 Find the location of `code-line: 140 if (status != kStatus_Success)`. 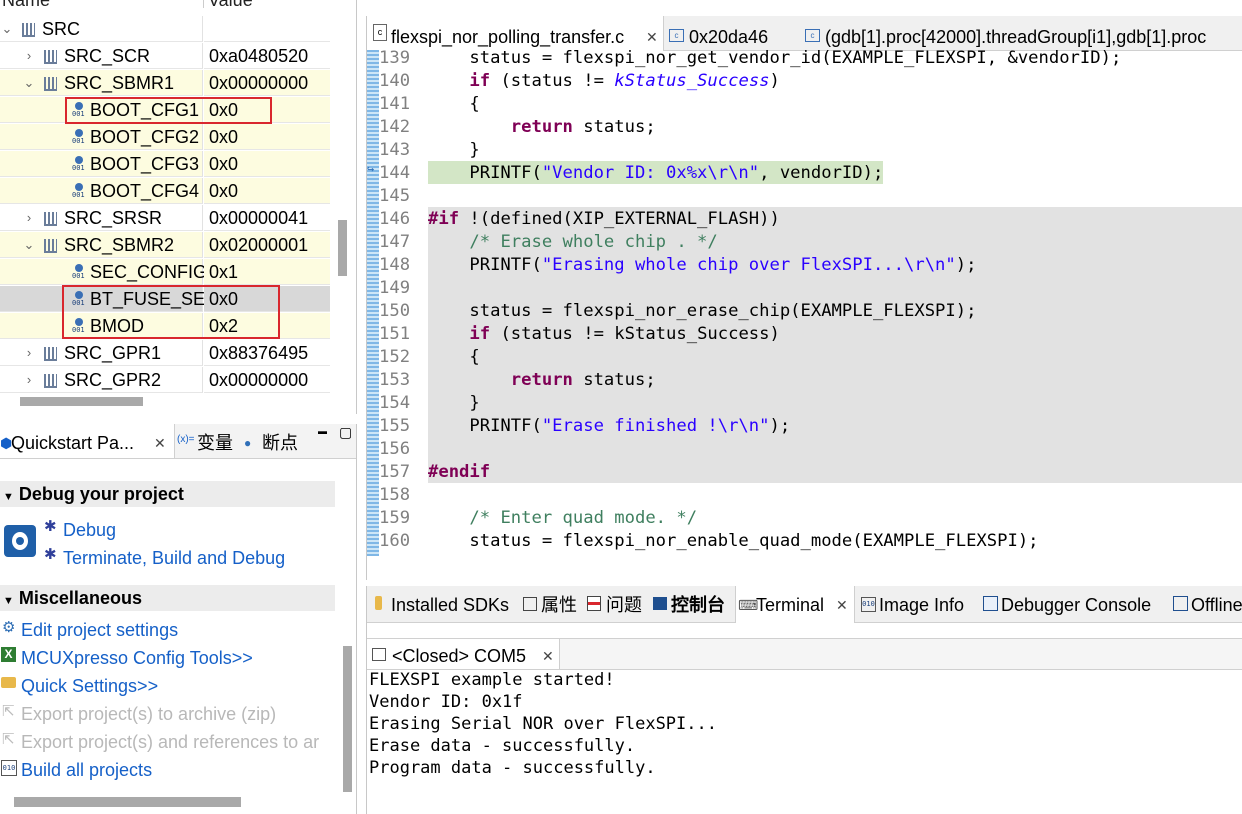

code-line: 140 if (status != kStatus_Success) is located at coordinates (804, 80).